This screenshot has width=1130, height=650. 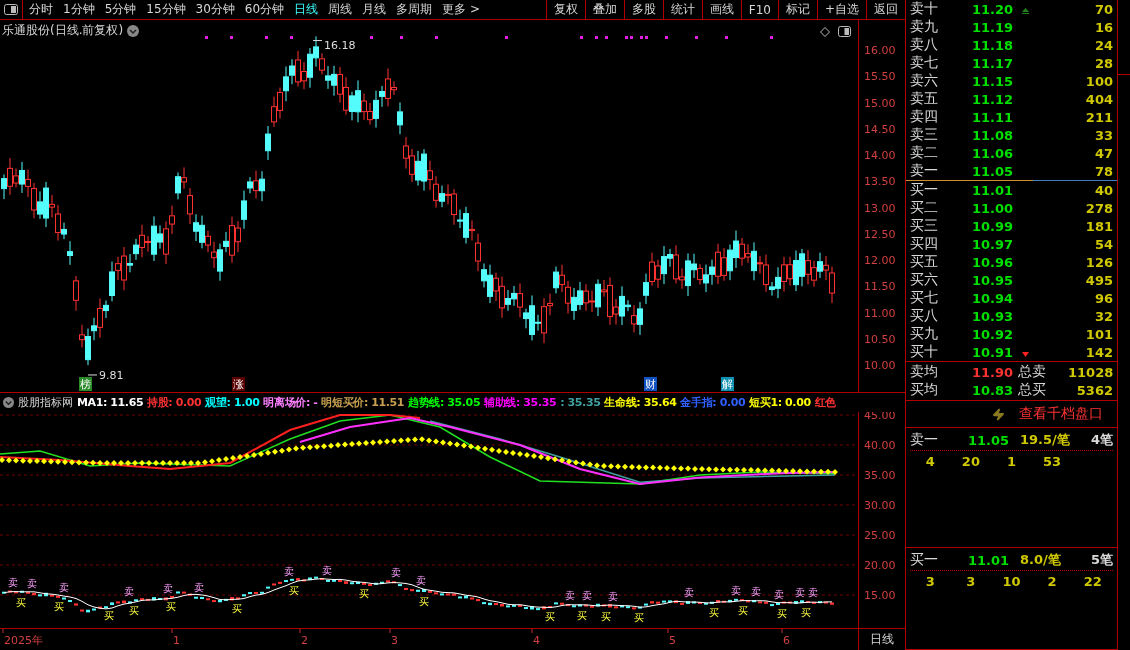 I want to click on order-size: 10, so click(x=1011, y=581).